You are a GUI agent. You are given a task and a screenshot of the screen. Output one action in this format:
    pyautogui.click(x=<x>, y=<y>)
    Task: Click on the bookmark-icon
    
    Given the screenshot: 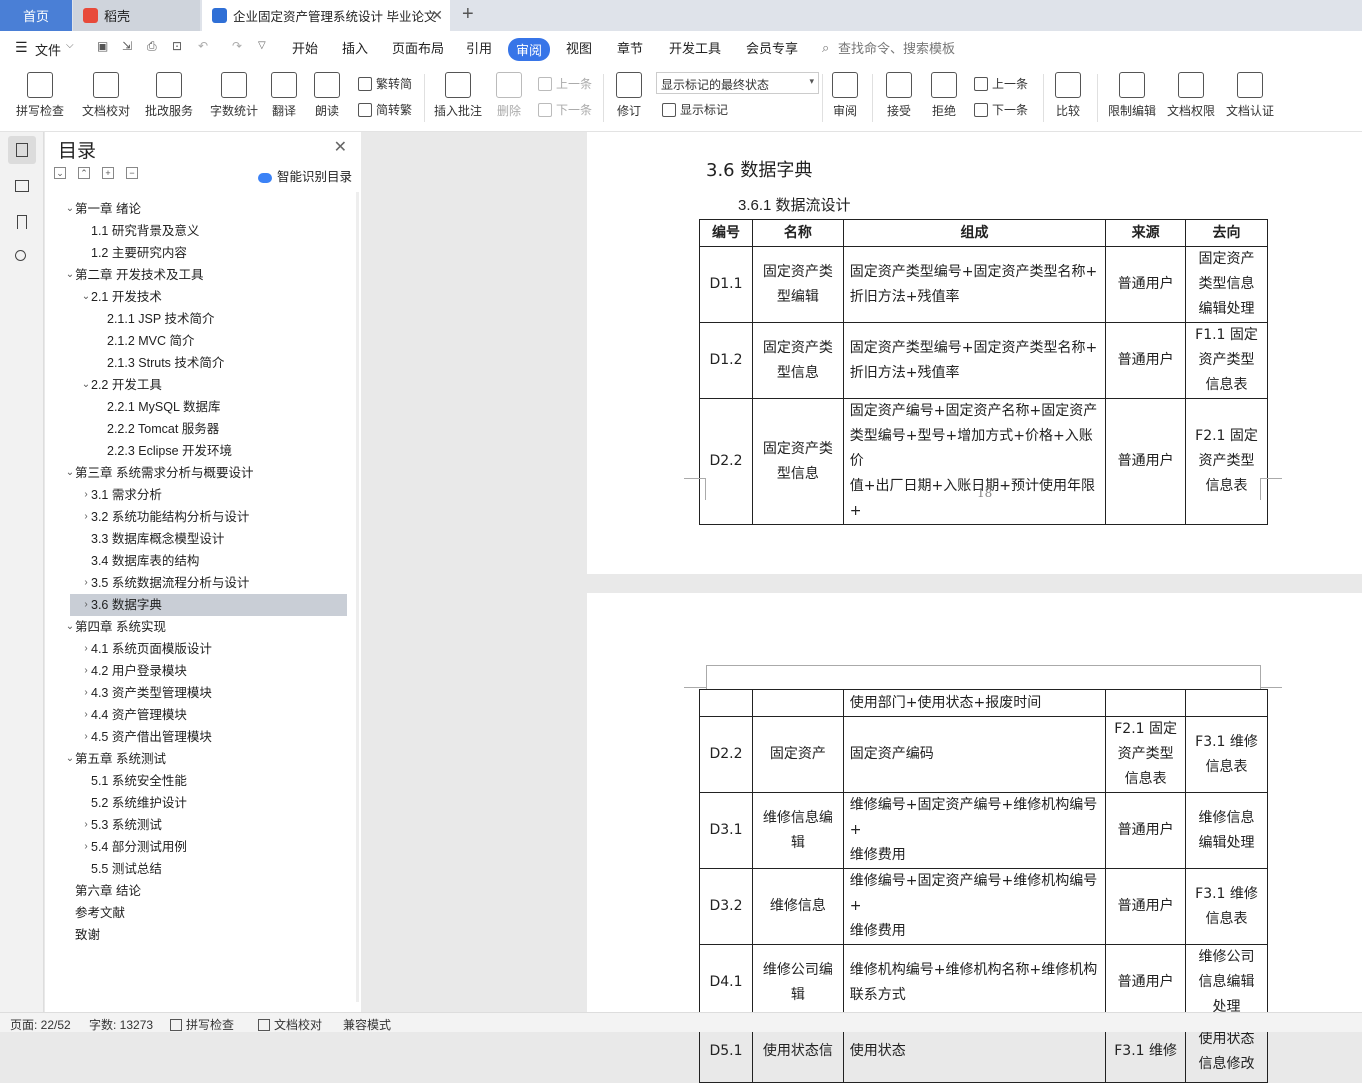 What is the action you would take?
    pyautogui.click(x=22, y=222)
    